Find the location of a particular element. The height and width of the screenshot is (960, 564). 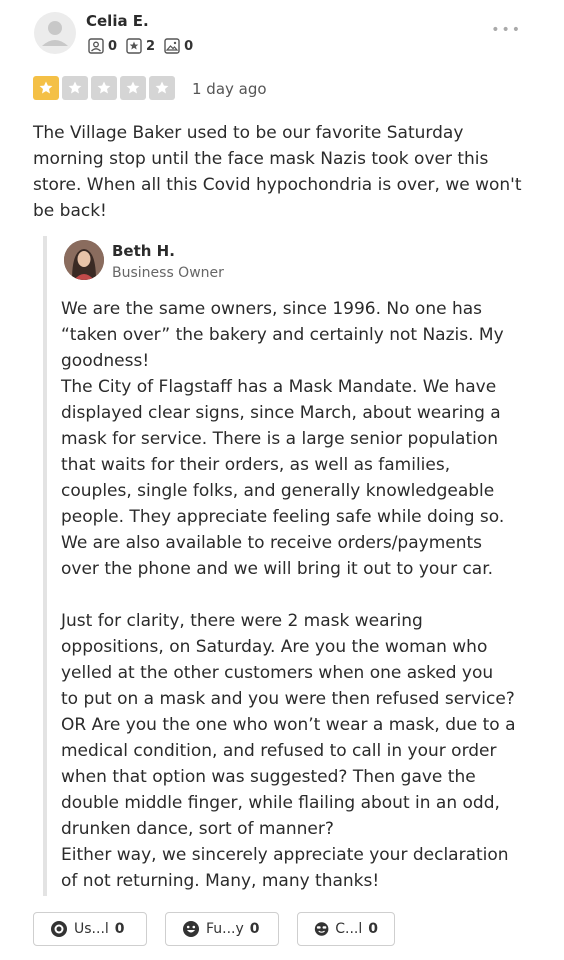

reply-line: drunken dance, sort of manner? is located at coordinates (197, 829).